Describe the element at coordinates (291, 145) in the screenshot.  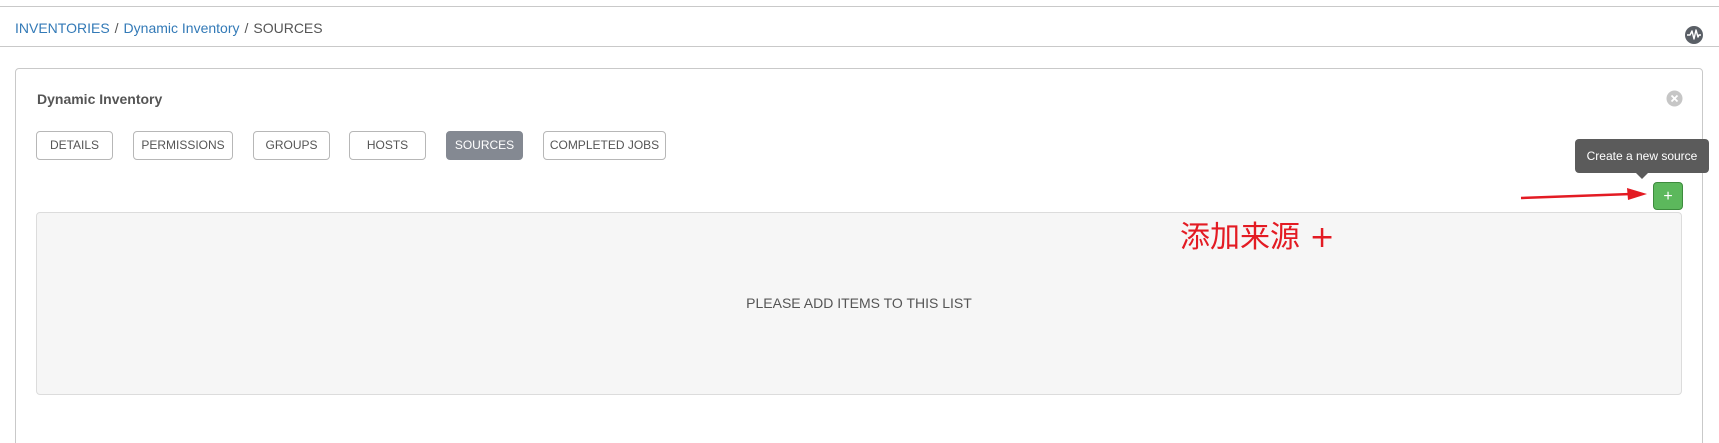
I see `tab-groups: GROUPS` at that location.